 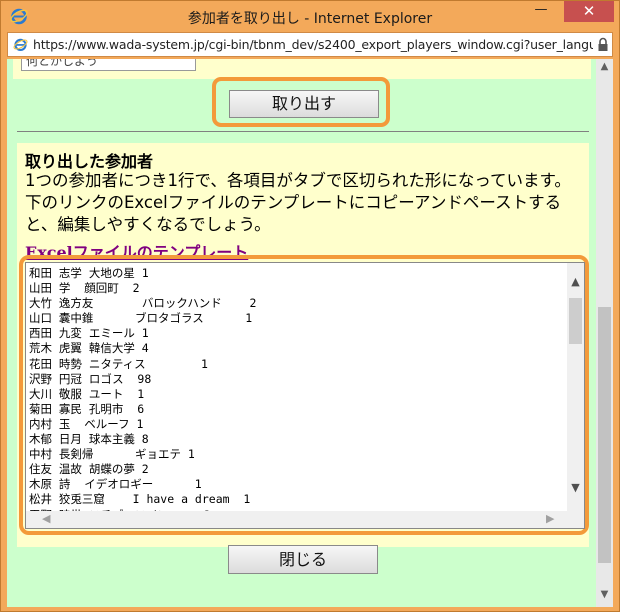 I want to click on chevron-right-icon: ▶, so click(x=550, y=518).